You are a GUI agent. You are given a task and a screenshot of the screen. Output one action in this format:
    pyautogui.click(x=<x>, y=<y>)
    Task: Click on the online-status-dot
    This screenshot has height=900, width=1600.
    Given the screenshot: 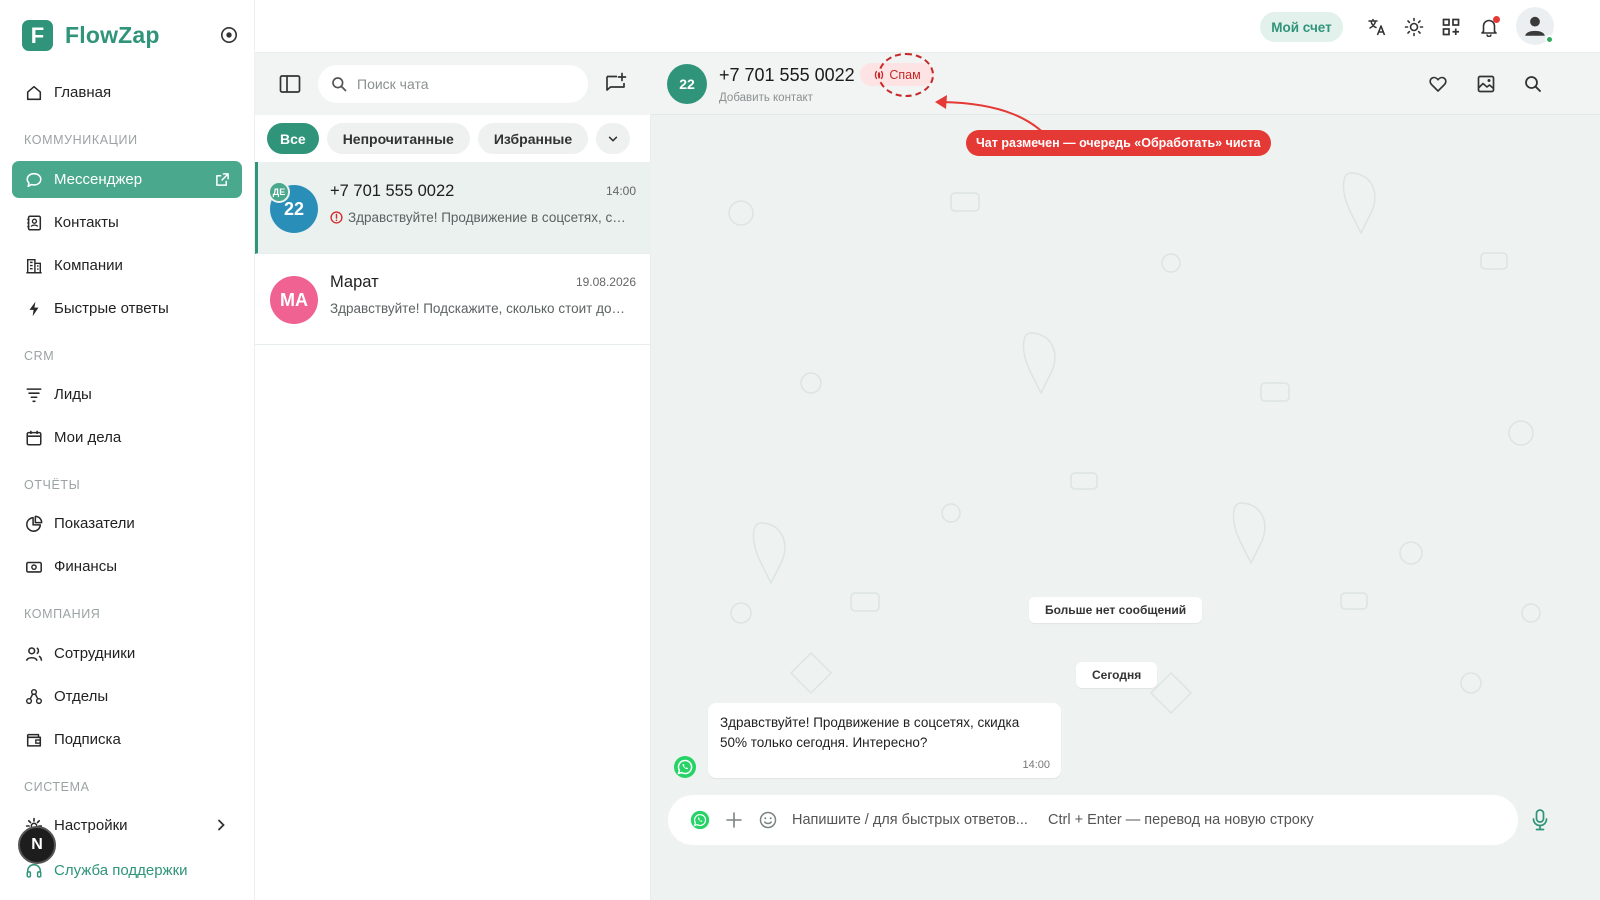 What is the action you would take?
    pyautogui.click(x=1549, y=39)
    